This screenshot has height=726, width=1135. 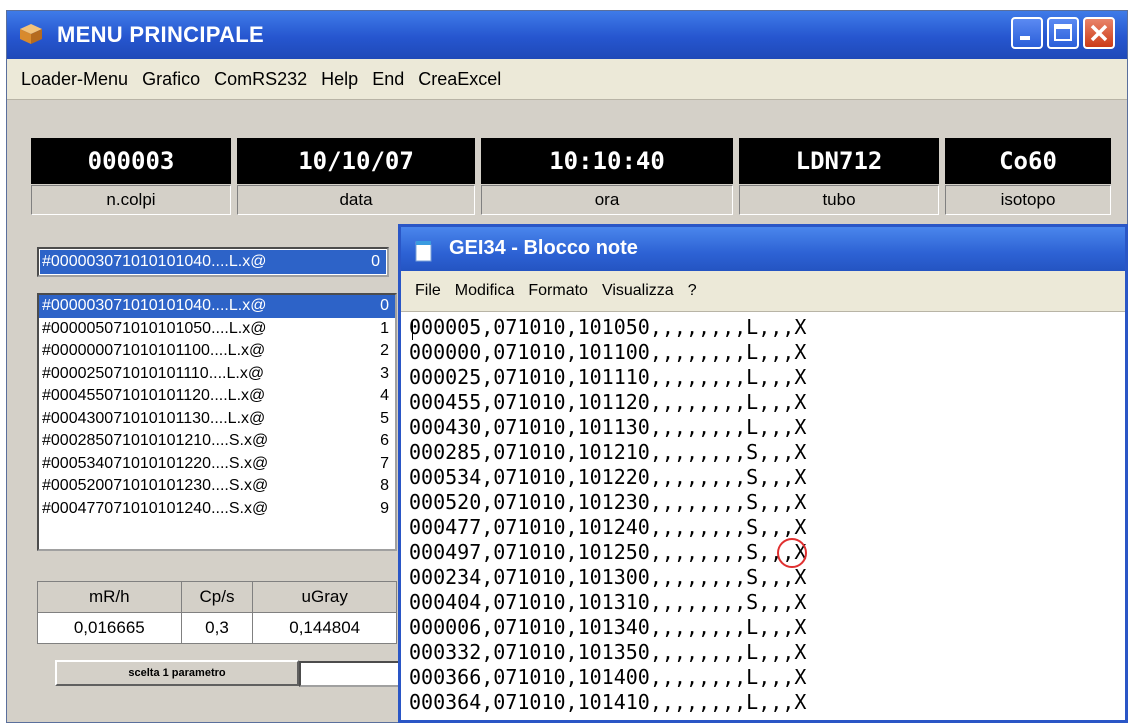 I want to click on text-line: 000285,071010,101210,,,,,,,,S,,,X, so click(x=608, y=452).